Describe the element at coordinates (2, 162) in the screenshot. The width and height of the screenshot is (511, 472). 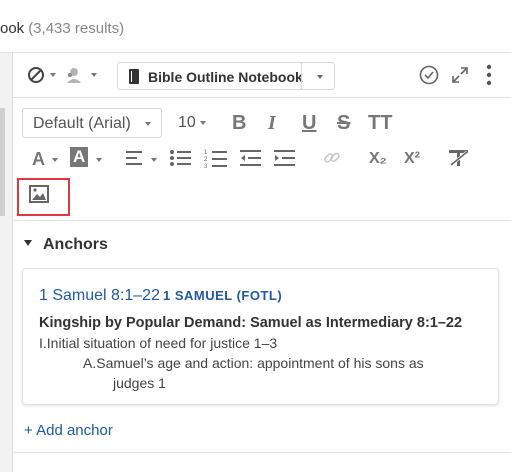
I see `left-scroll-indicator` at that location.